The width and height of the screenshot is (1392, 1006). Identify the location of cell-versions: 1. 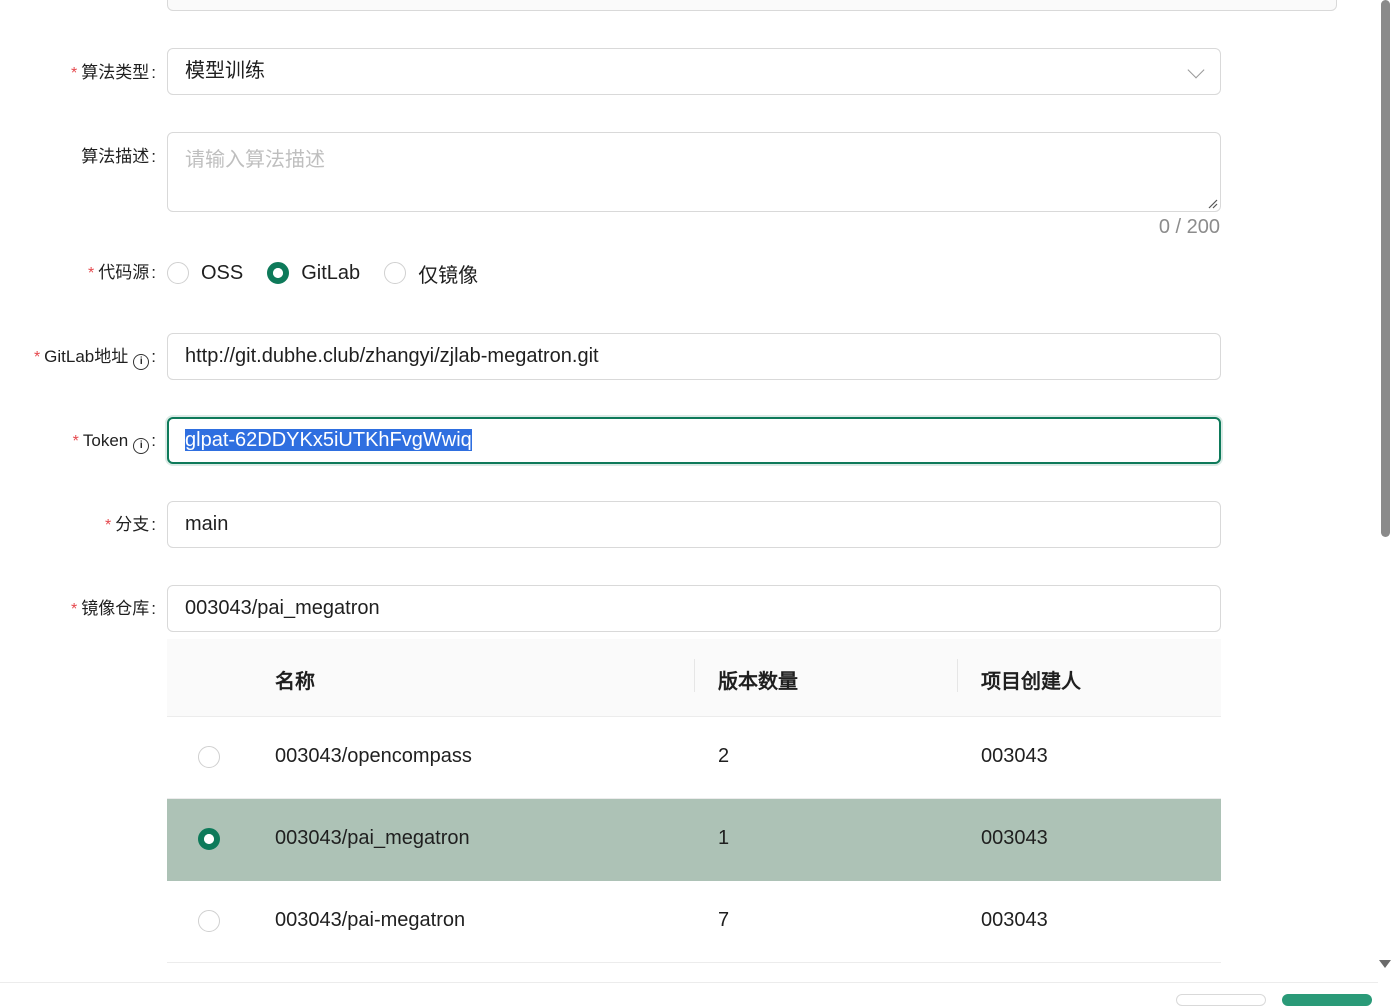
(724, 838).